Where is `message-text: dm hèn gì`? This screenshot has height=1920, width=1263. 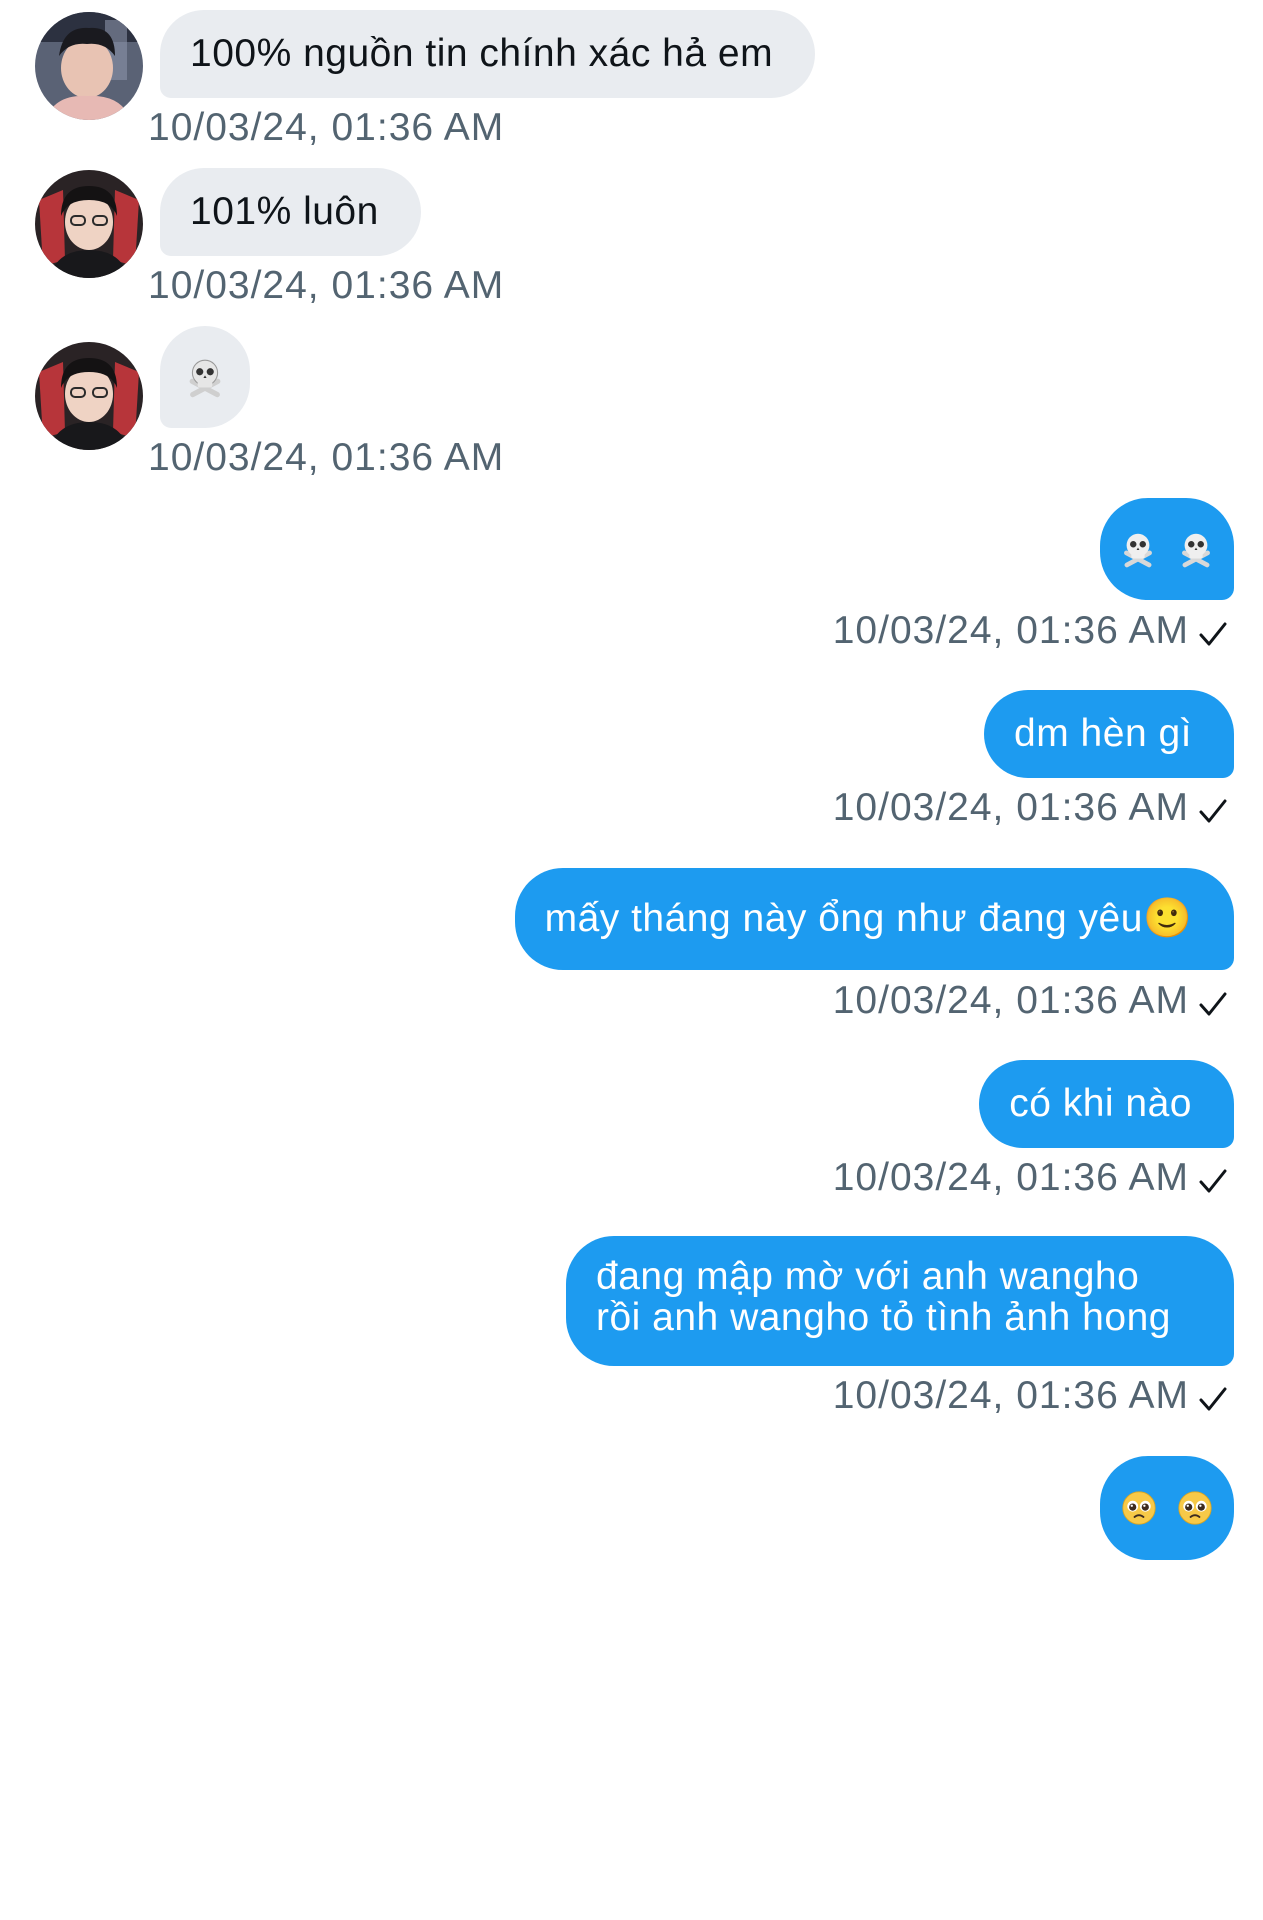
message-text: dm hèn gì is located at coordinates (1103, 733).